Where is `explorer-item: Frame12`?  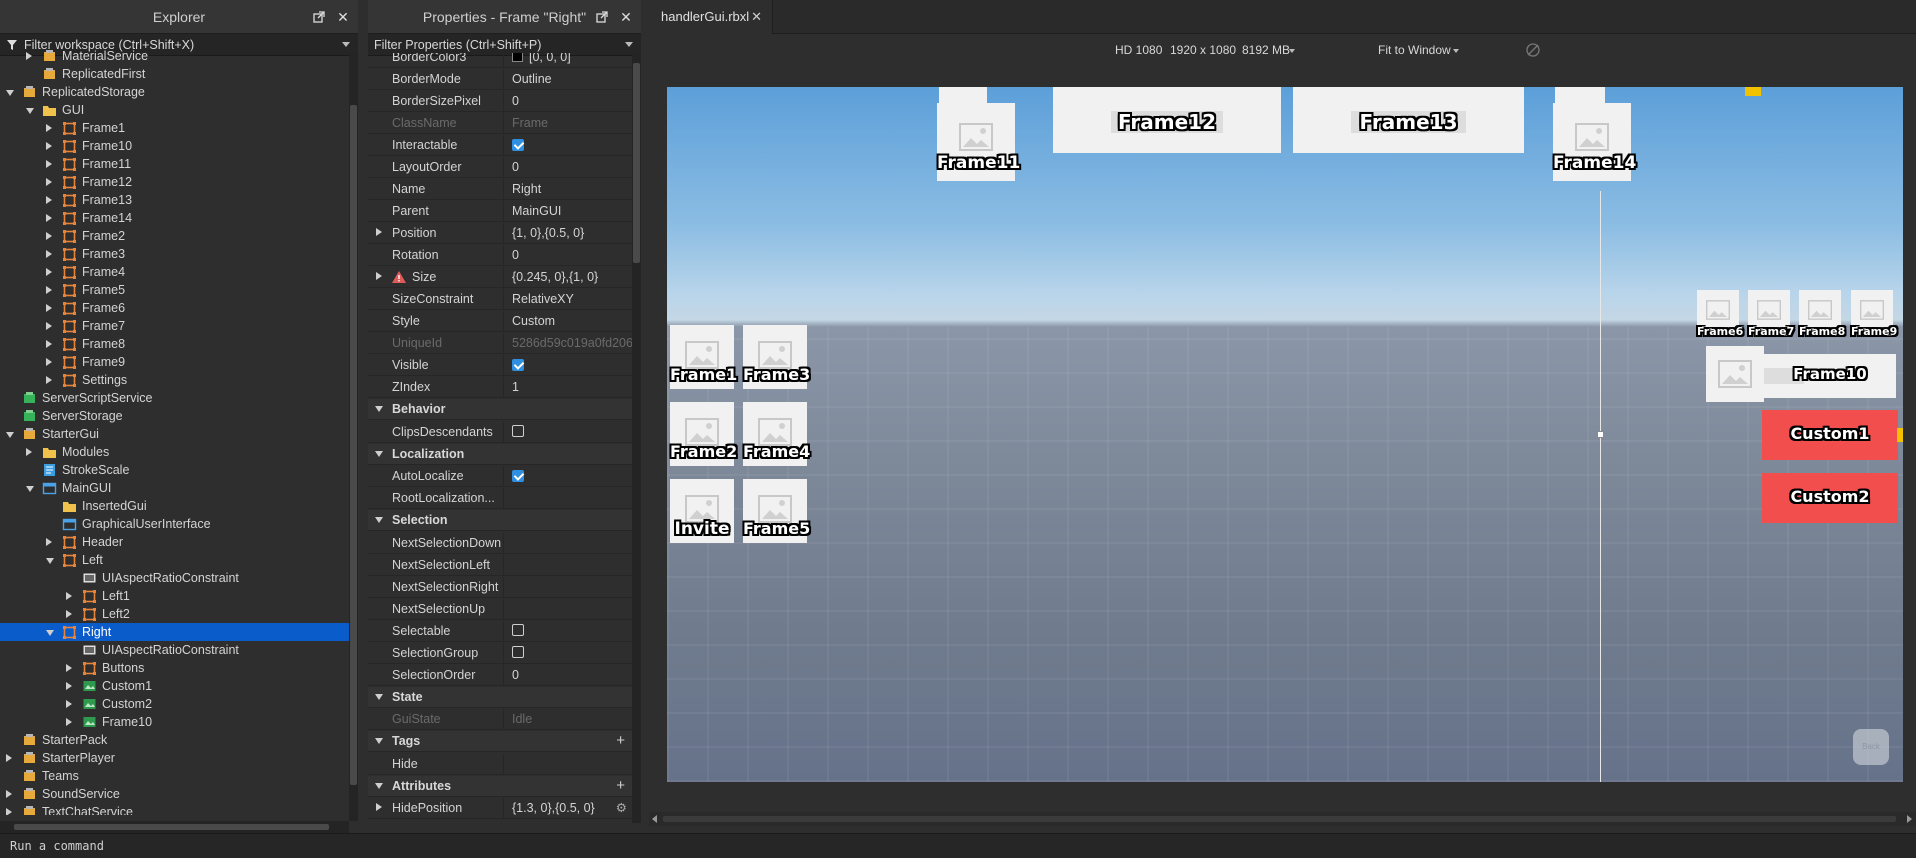 explorer-item: Frame12 is located at coordinates (174, 182).